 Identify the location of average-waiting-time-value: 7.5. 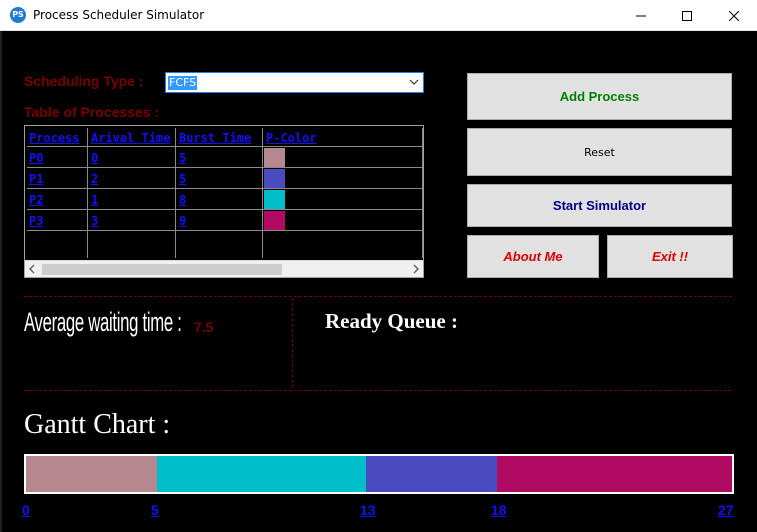
(204, 327).